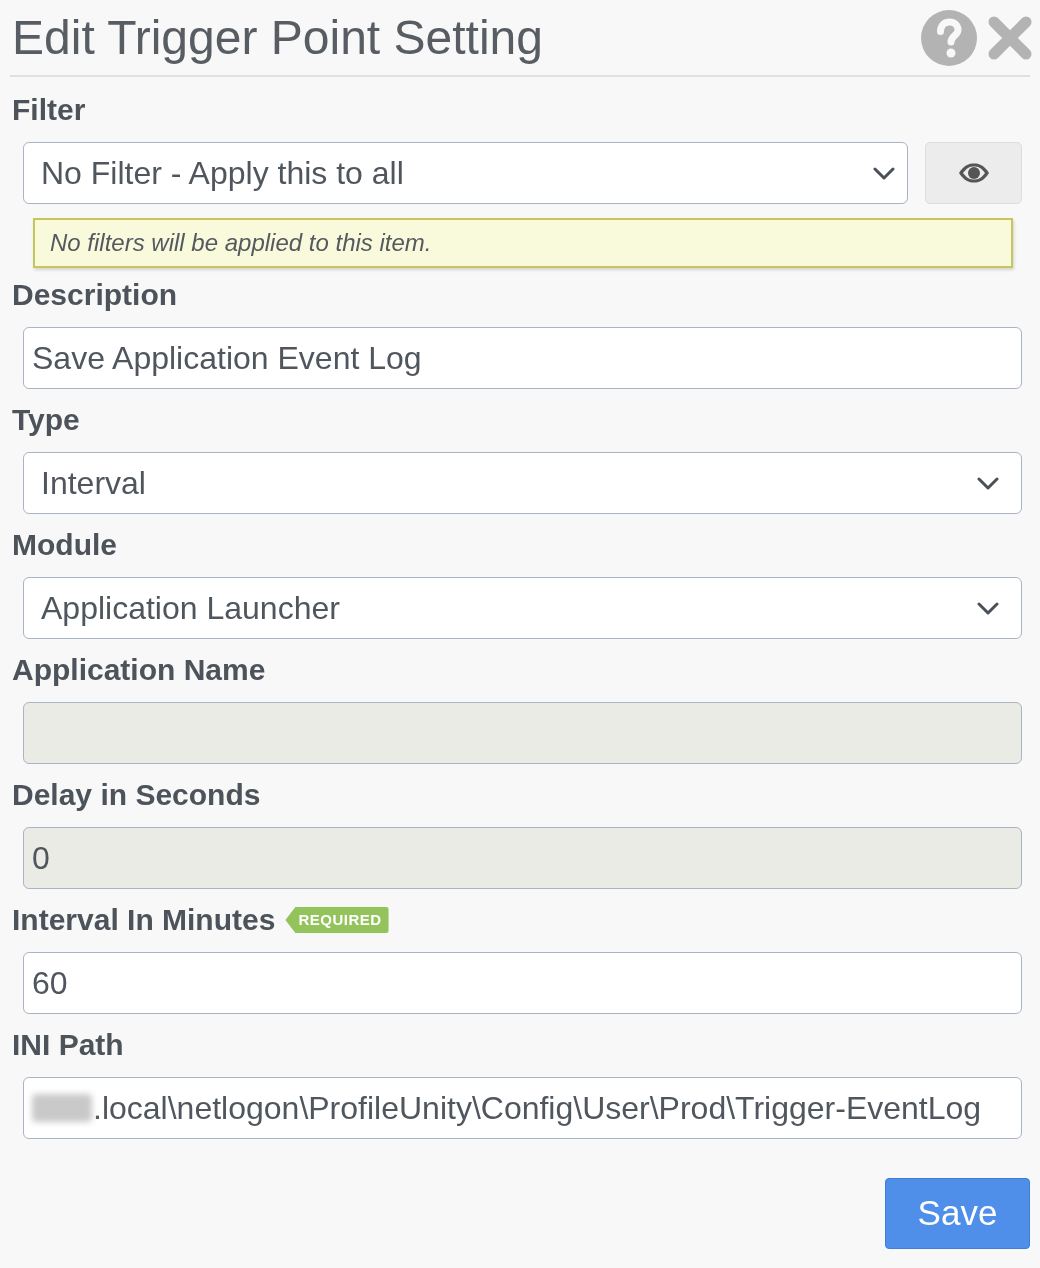  I want to click on field-label: Module, so click(64, 545).